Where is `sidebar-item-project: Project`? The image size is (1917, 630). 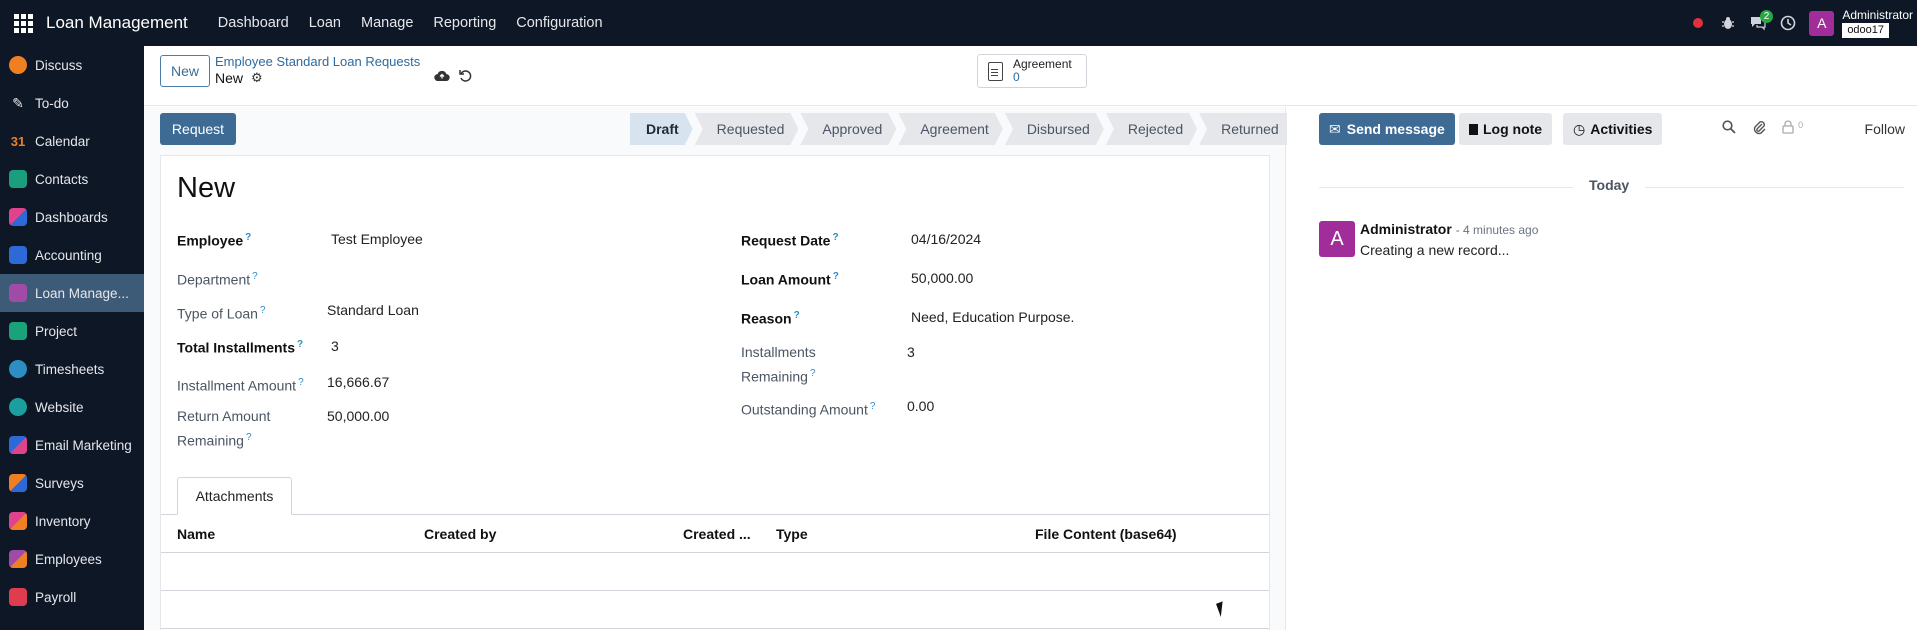 sidebar-item-project: Project is located at coordinates (72, 331).